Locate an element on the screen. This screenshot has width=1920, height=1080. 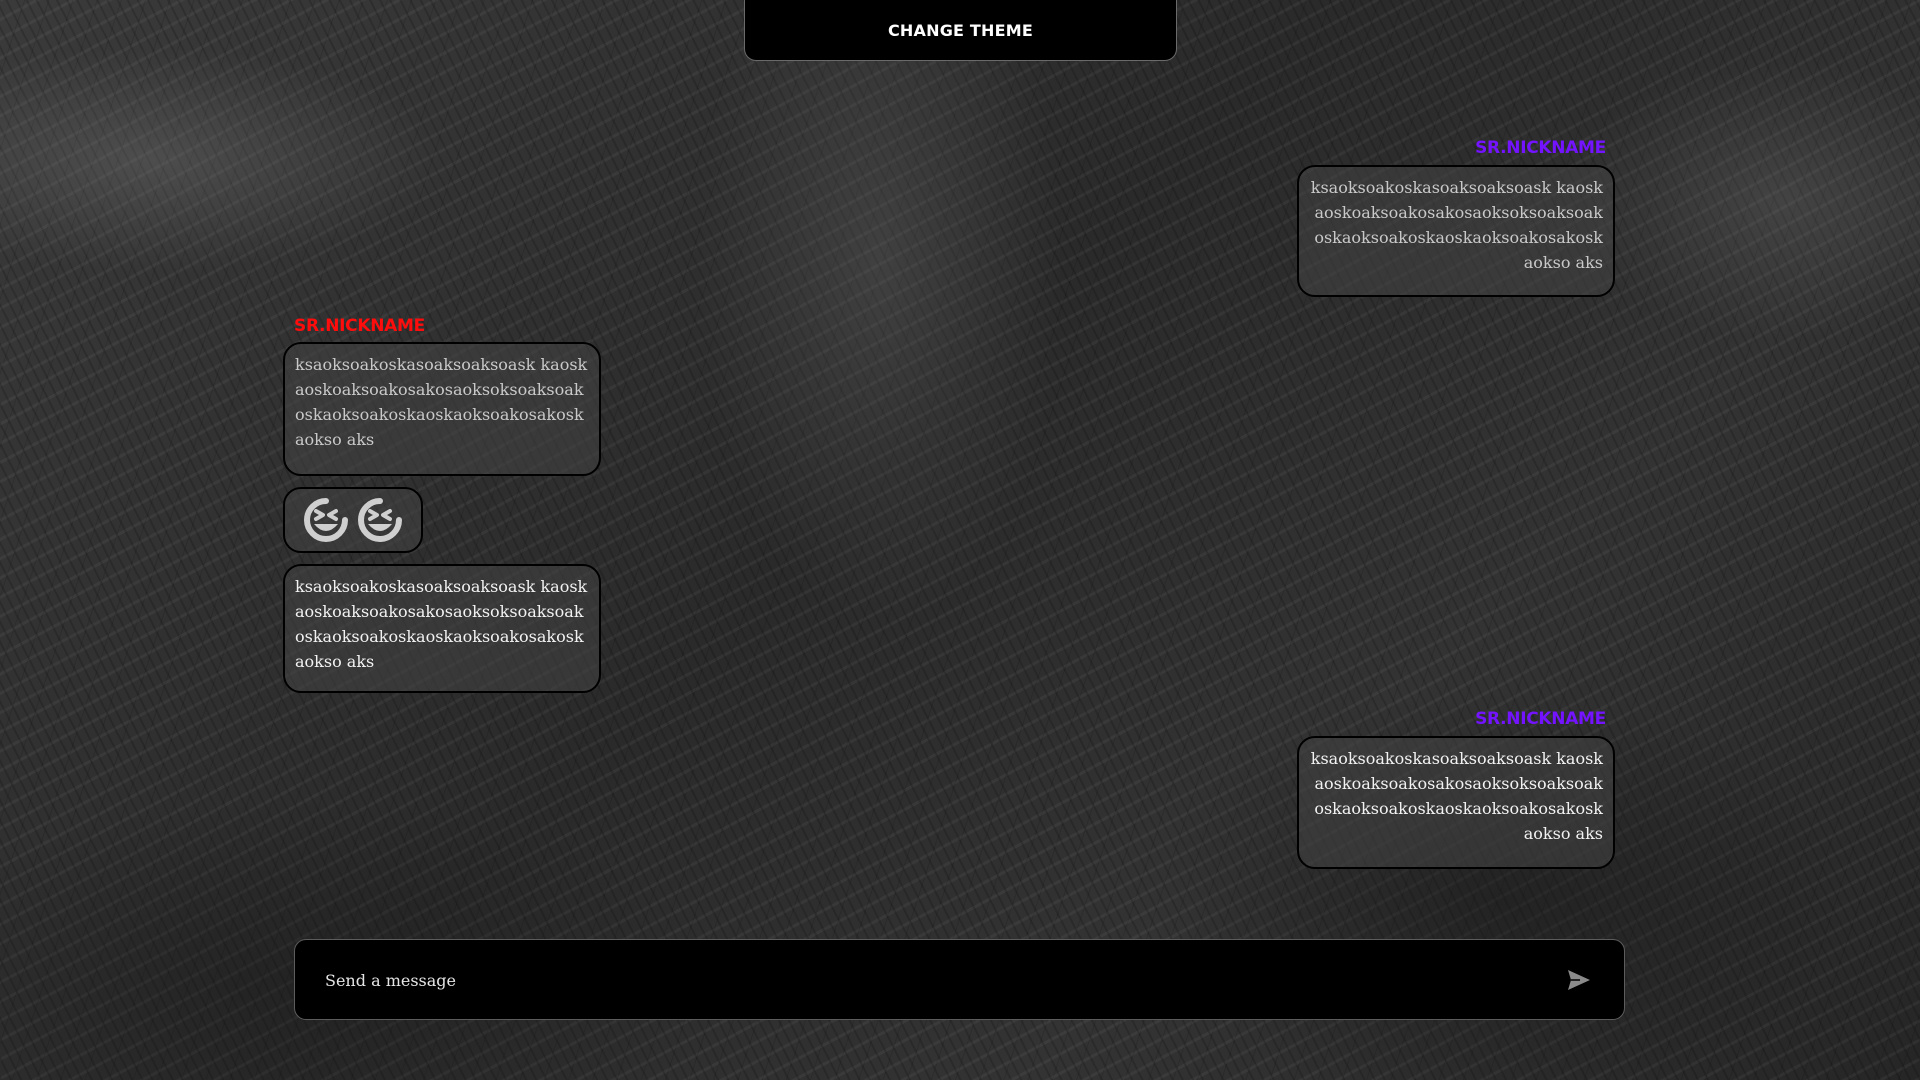
send-button is located at coordinates (1579, 980).